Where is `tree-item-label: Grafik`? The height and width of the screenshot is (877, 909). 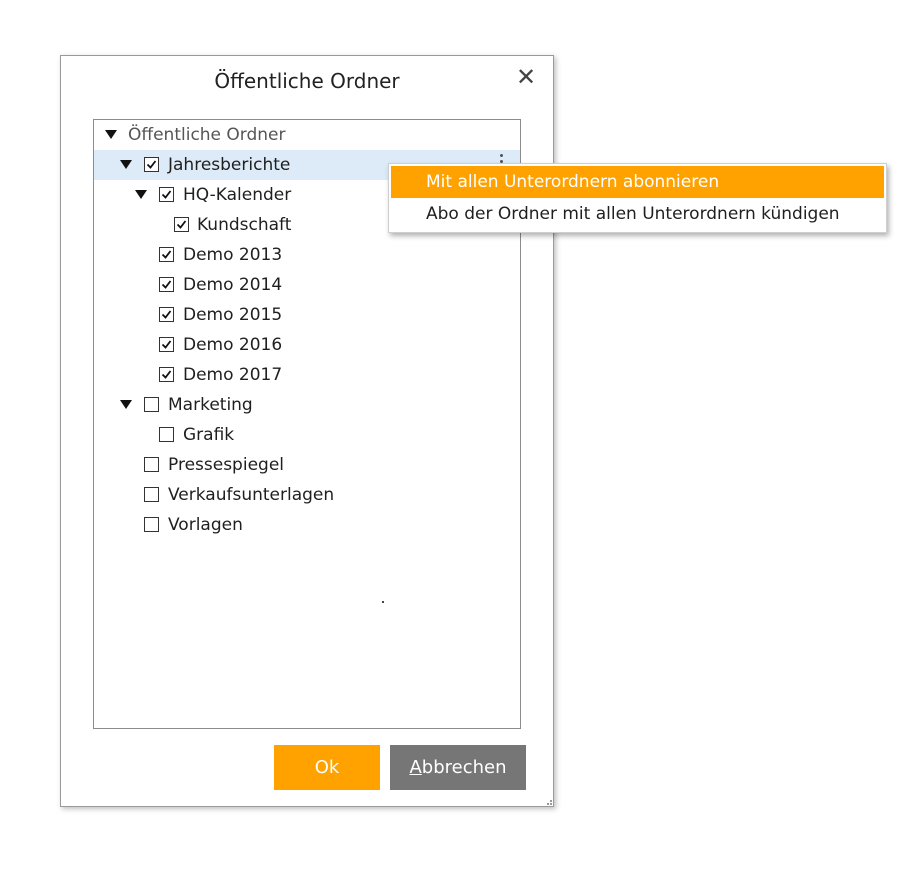
tree-item-label: Grafik is located at coordinates (209, 435).